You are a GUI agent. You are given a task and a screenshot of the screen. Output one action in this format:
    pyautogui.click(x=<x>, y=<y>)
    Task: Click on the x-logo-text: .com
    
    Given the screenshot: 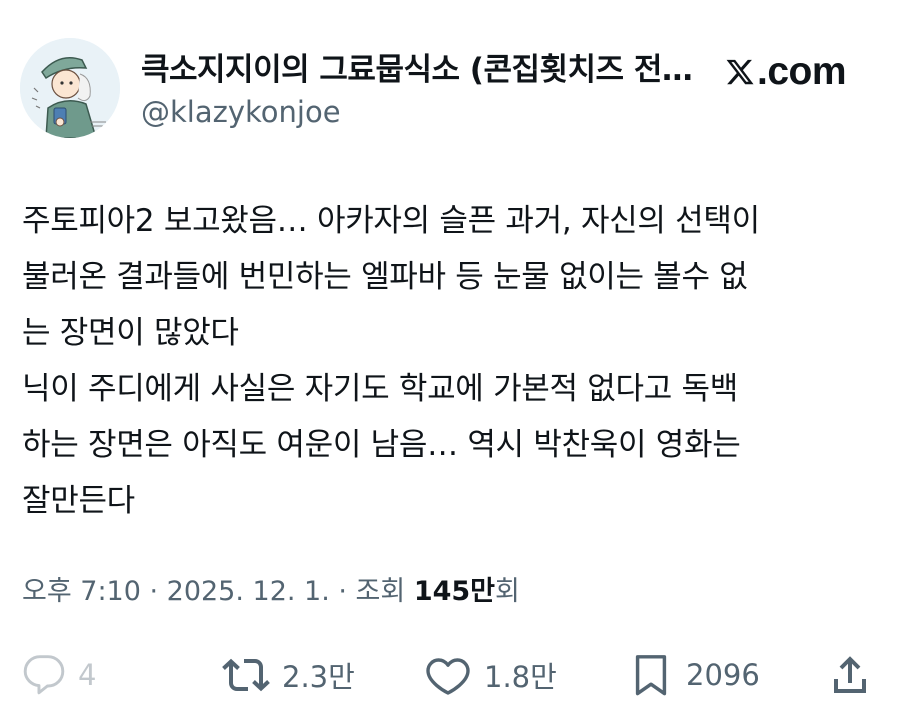 What is the action you would take?
    pyautogui.click(x=802, y=71)
    